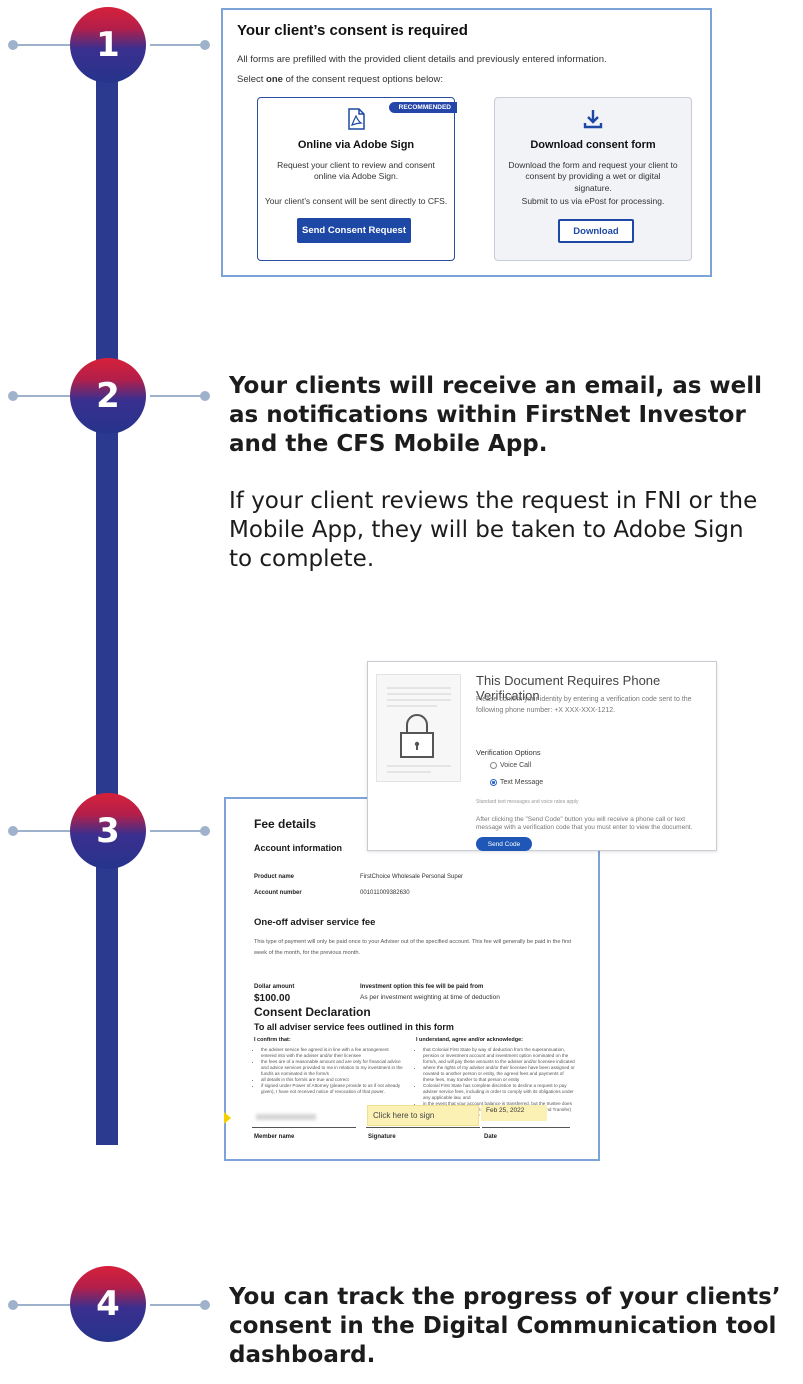 The width and height of the screenshot is (803, 1384). Describe the element at coordinates (356, 145) in the screenshot. I see `online-card-title: Online via Adobe Sign` at that location.